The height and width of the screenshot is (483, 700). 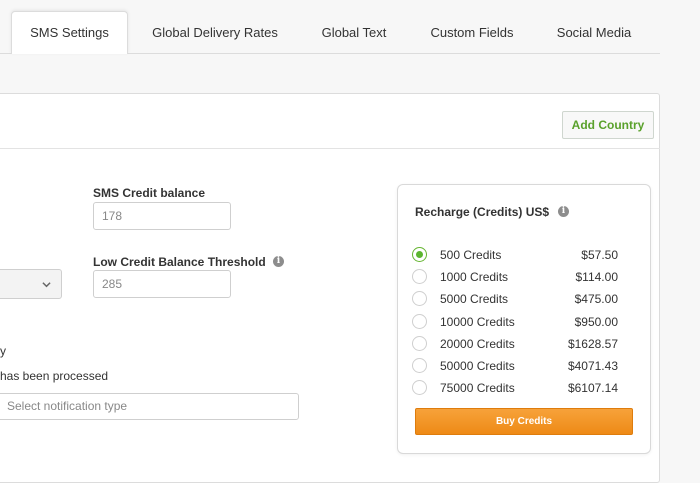 I want to click on recharge-option: 10000 Credits $950.00, so click(x=517, y=322).